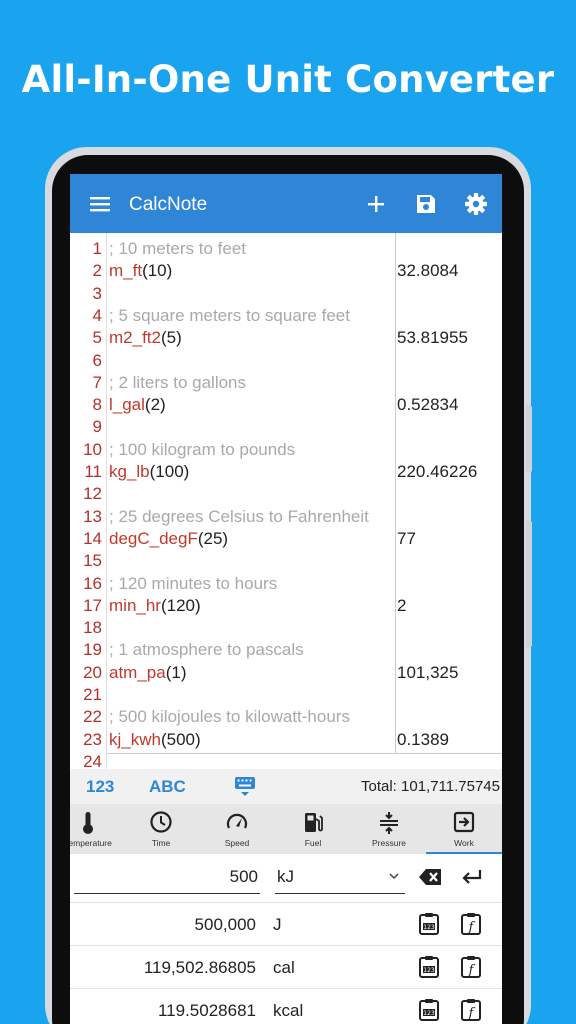  What do you see at coordinates (127, 405) in the screenshot?
I see `function-name: l_gal` at bounding box center [127, 405].